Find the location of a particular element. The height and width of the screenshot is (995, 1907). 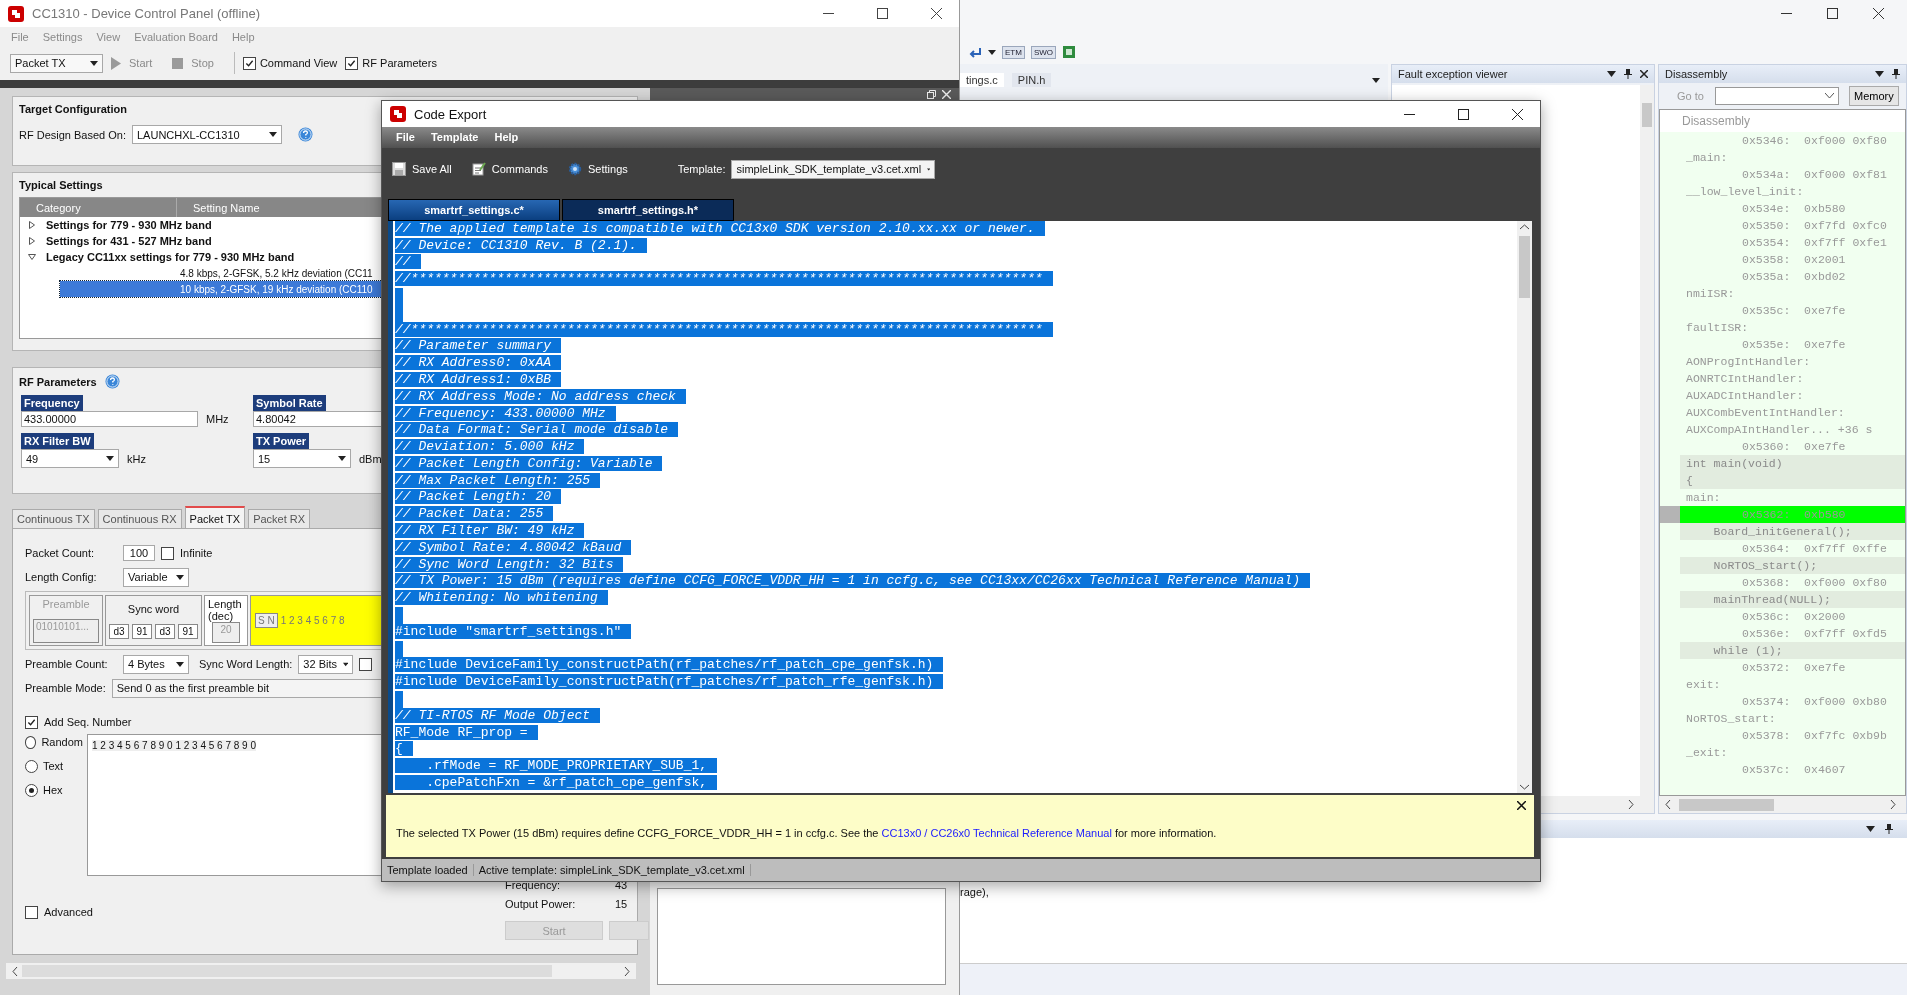

save-icon is located at coordinates (399, 169).